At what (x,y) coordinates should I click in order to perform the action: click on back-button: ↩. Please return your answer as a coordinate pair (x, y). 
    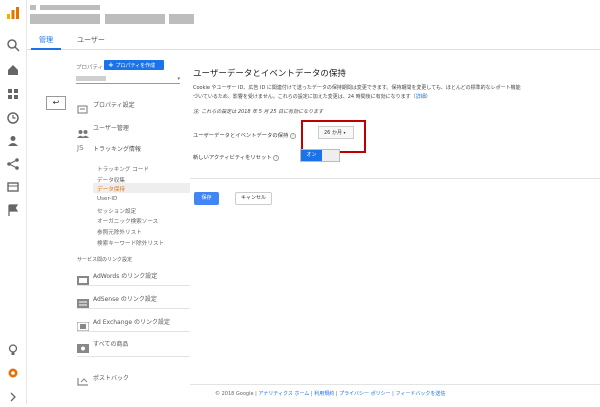
    Looking at the image, I should click on (56, 103).